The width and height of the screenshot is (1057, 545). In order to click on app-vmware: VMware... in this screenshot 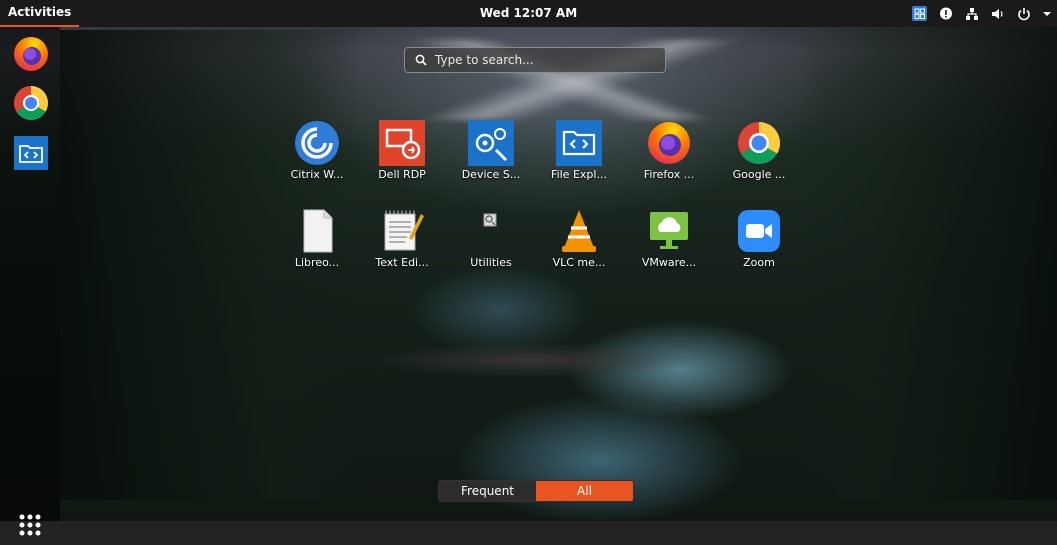, I will do `click(668, 248)`.